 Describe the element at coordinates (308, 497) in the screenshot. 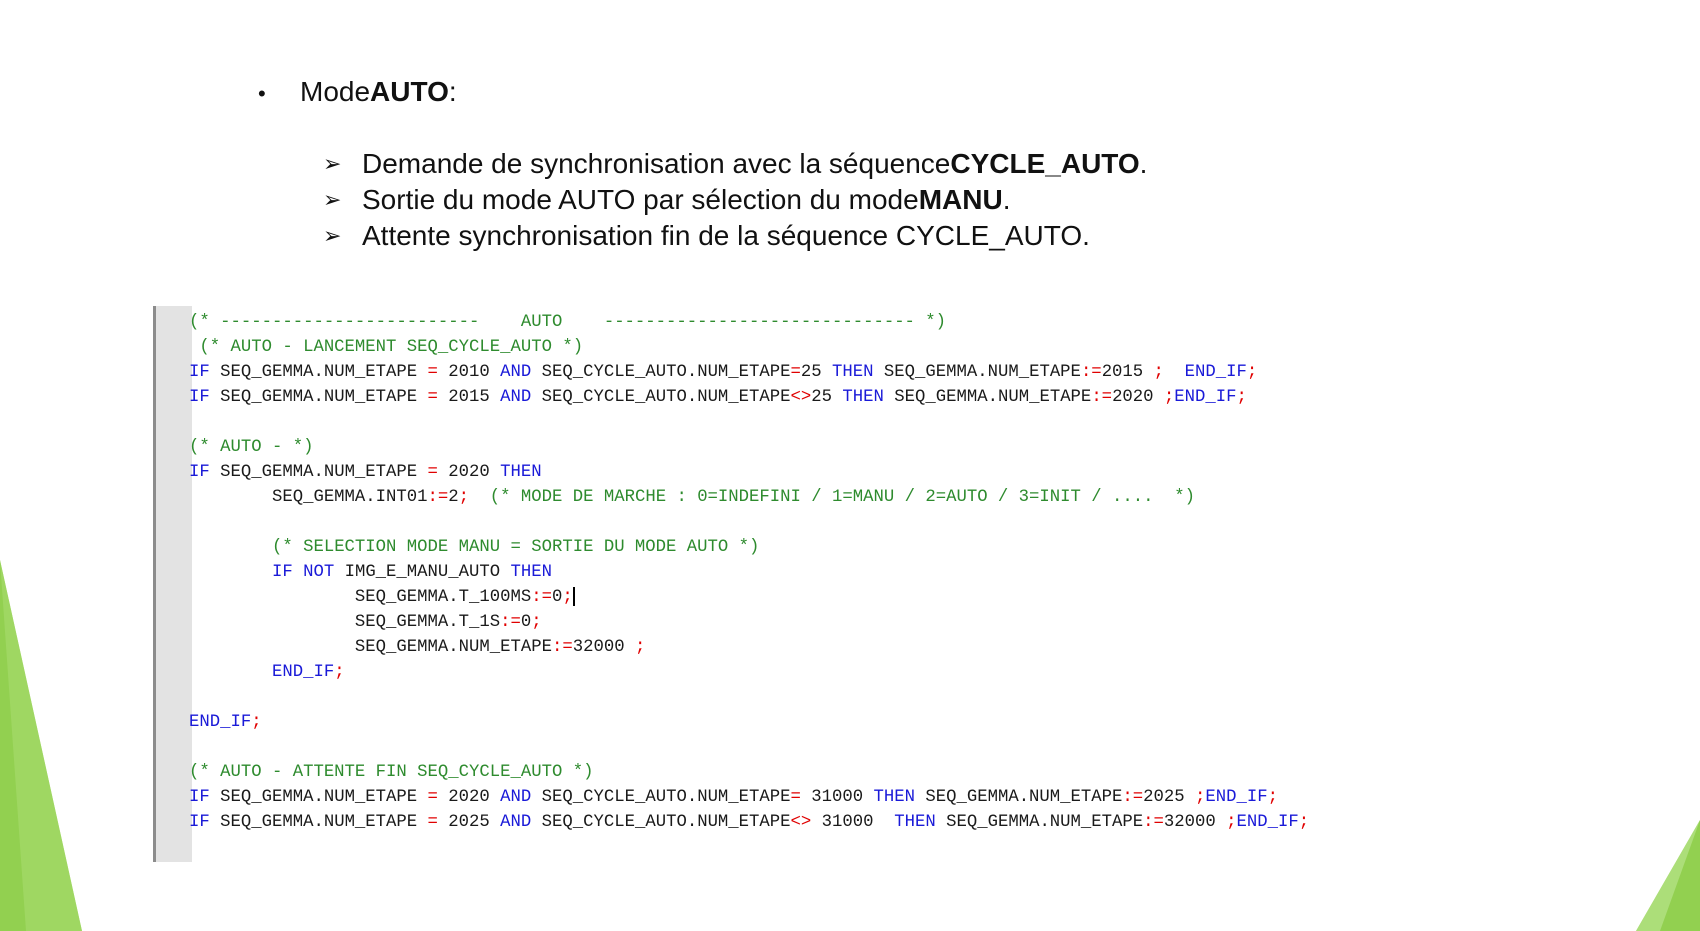

I see `code-text: SEQ_GEMMA.INT01` at that location.